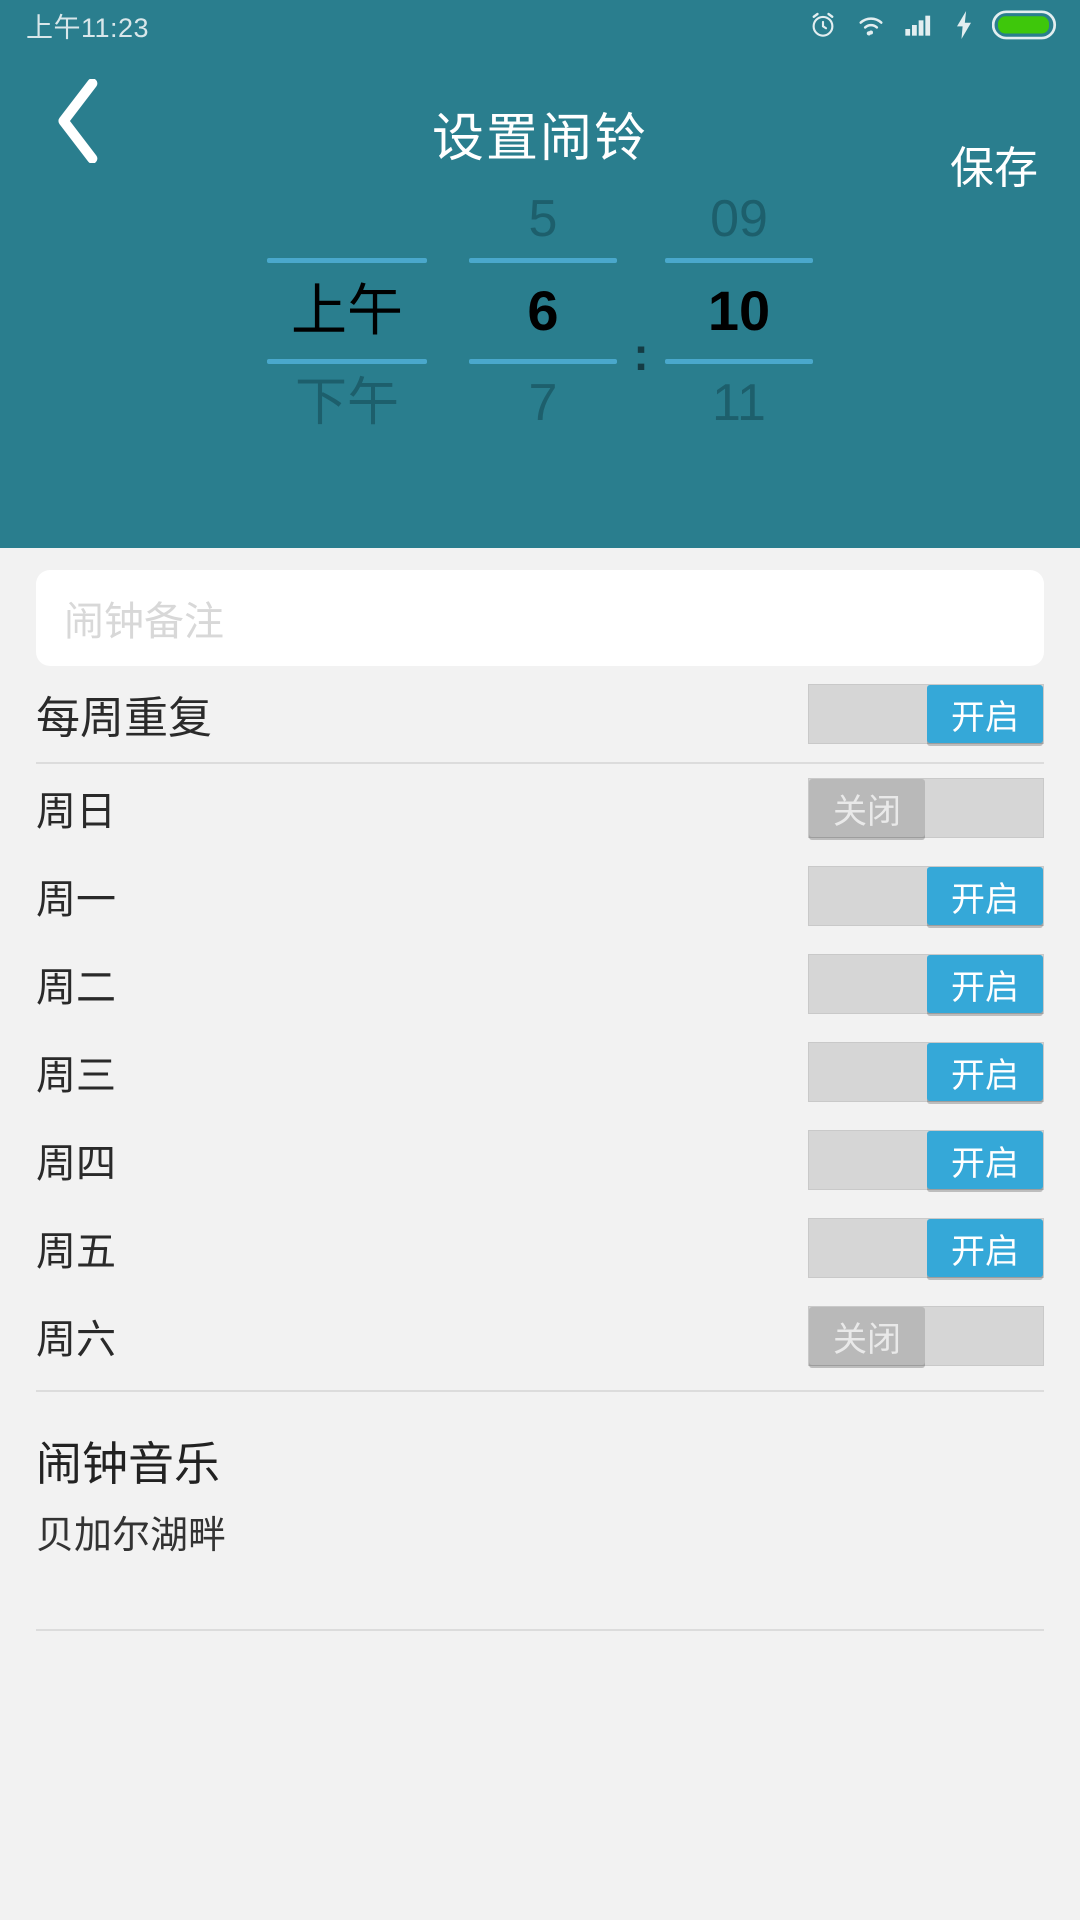 The image size is (1080, 1920). What do you see at coordinates (985, 1072) in the screenshot?
I see `day-toggle-thumb-3: 开启` at bounding box center [985, 1072].